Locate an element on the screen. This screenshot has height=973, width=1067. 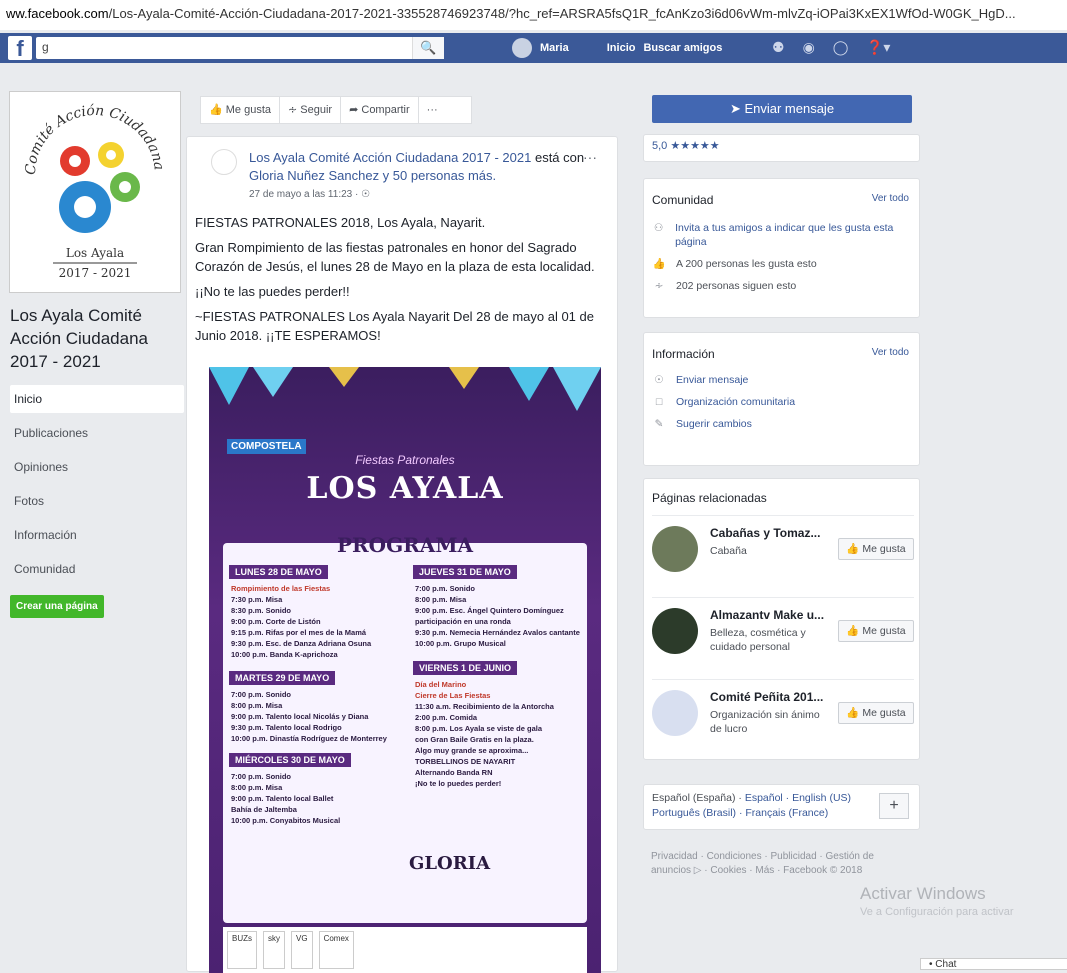
related-like-label: Me gusta is located at coordinates (884, 549).